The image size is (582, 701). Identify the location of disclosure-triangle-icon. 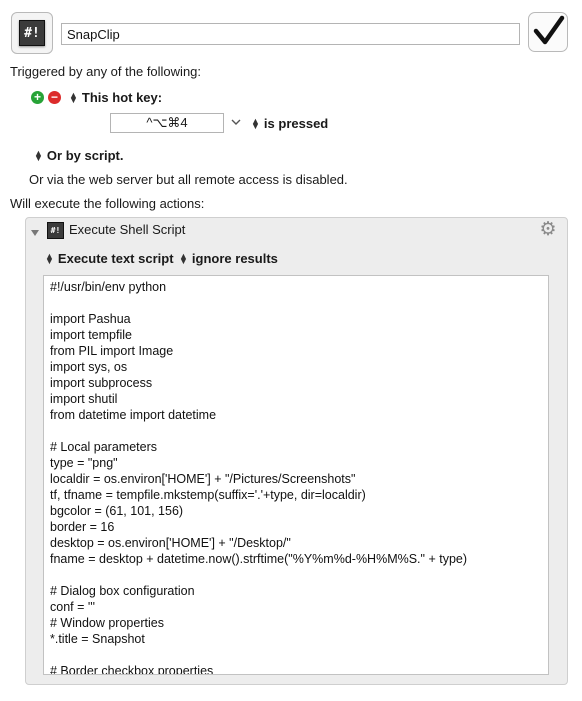
(35, 233).